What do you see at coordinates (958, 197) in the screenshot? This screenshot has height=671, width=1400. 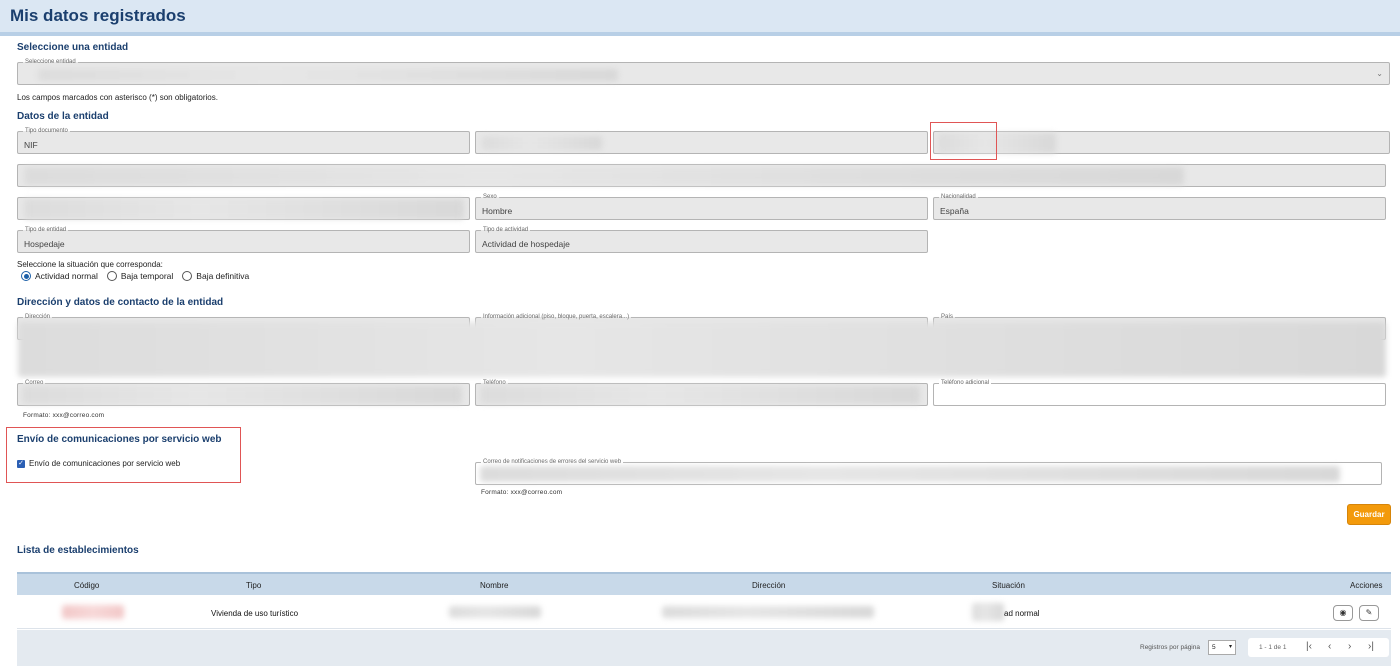 I see `nationality-label: Nacionalidad` at bounding box center [958, 197].